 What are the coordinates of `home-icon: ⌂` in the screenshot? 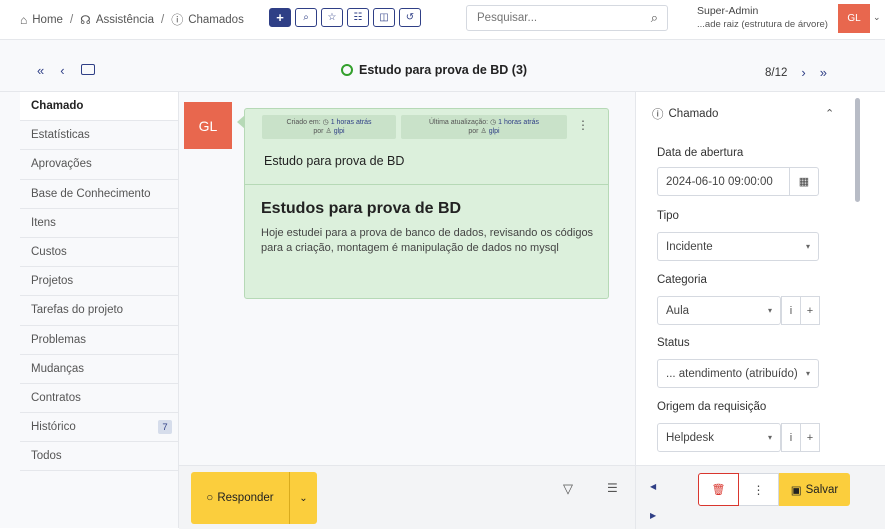 It's located at (24, 19).